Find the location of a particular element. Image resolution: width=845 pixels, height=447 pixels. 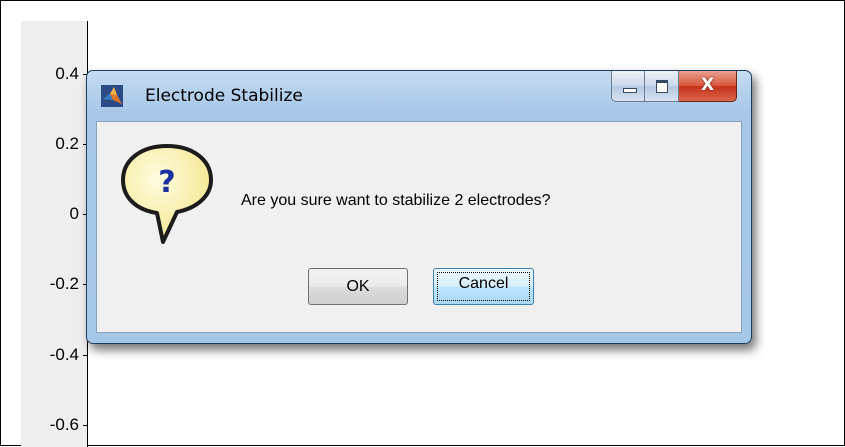

minimize-button is located at coordinates (628, 86).